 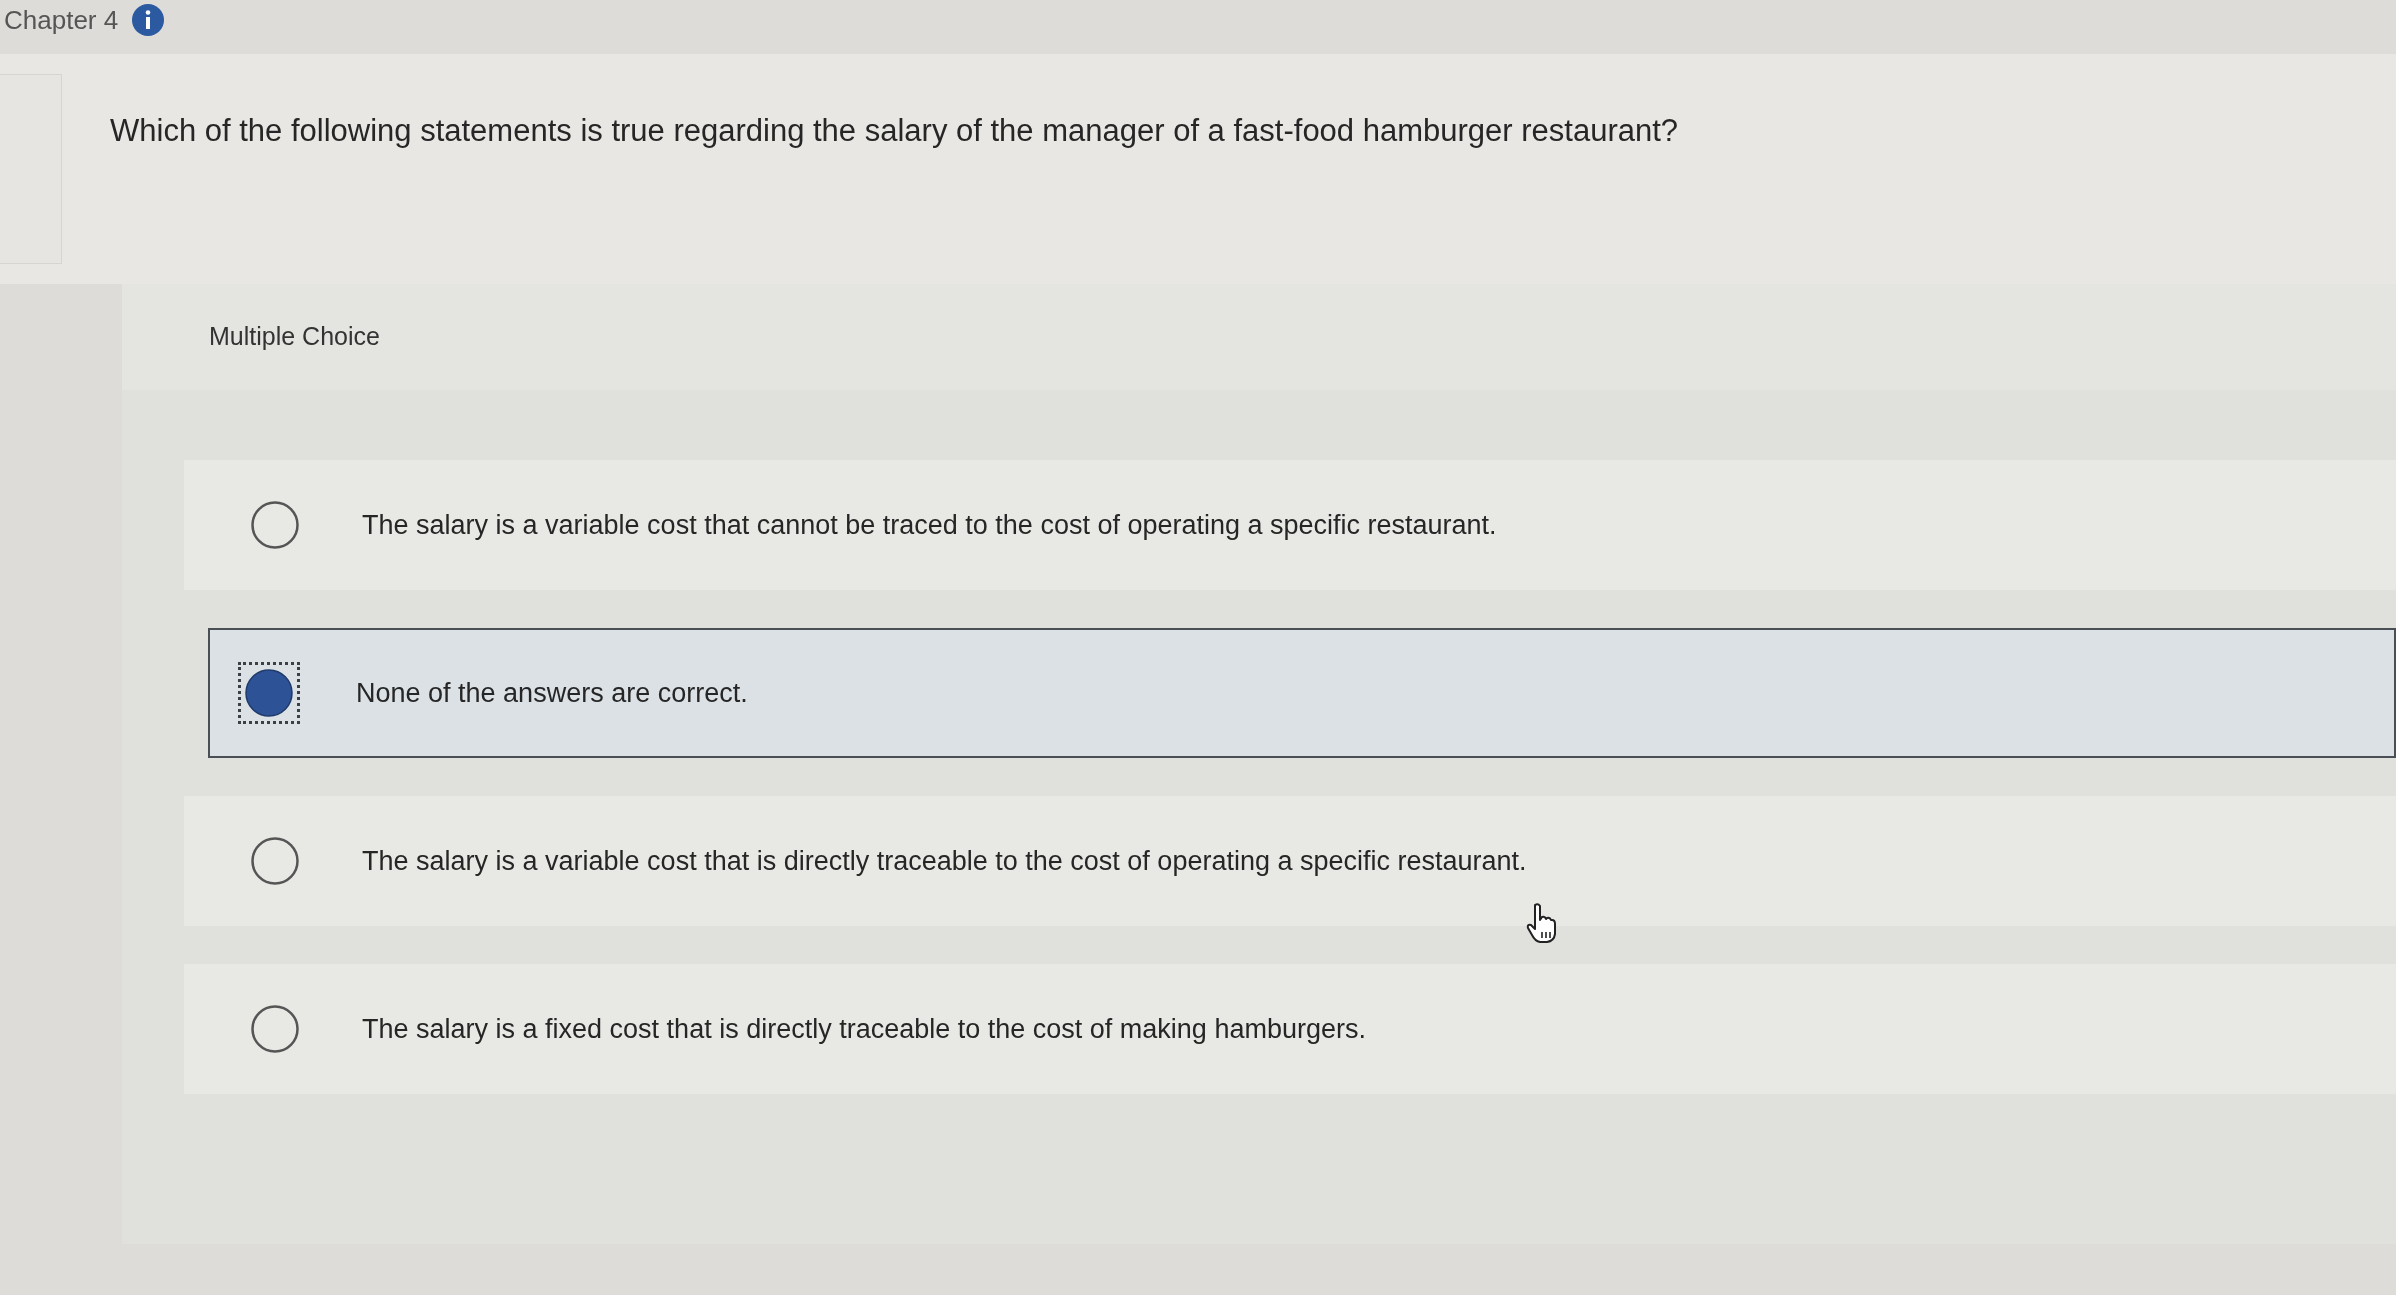 I want to click on answer-text: The salary is a fixed cost that is directly traceable to the cost of making hamburgers., so click(x=864, y=1029).